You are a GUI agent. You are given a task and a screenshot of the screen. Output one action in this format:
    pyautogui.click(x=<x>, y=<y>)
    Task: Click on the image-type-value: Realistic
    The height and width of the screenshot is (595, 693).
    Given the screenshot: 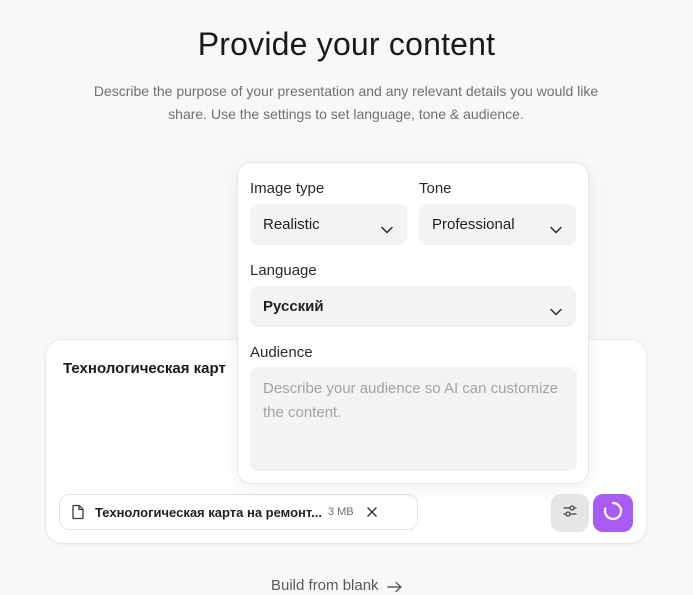 What is the action you would take?
    pyautogui.click(x=291, y=224)
    